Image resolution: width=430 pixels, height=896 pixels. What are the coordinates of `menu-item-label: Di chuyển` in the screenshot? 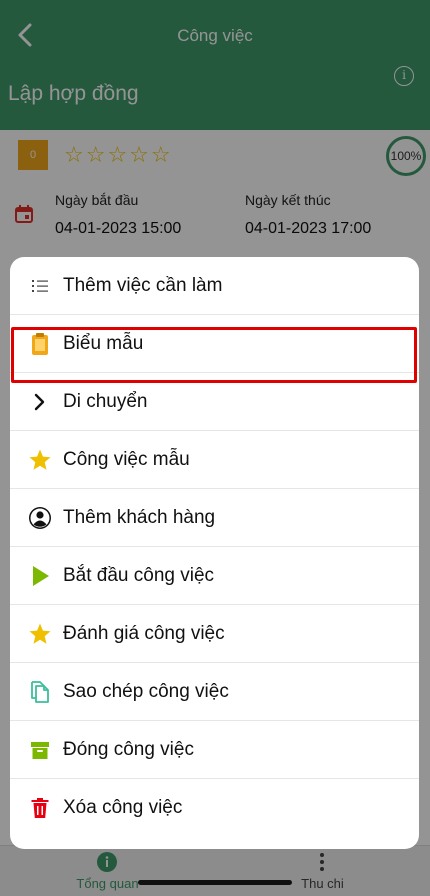 It's located at (105, 401).